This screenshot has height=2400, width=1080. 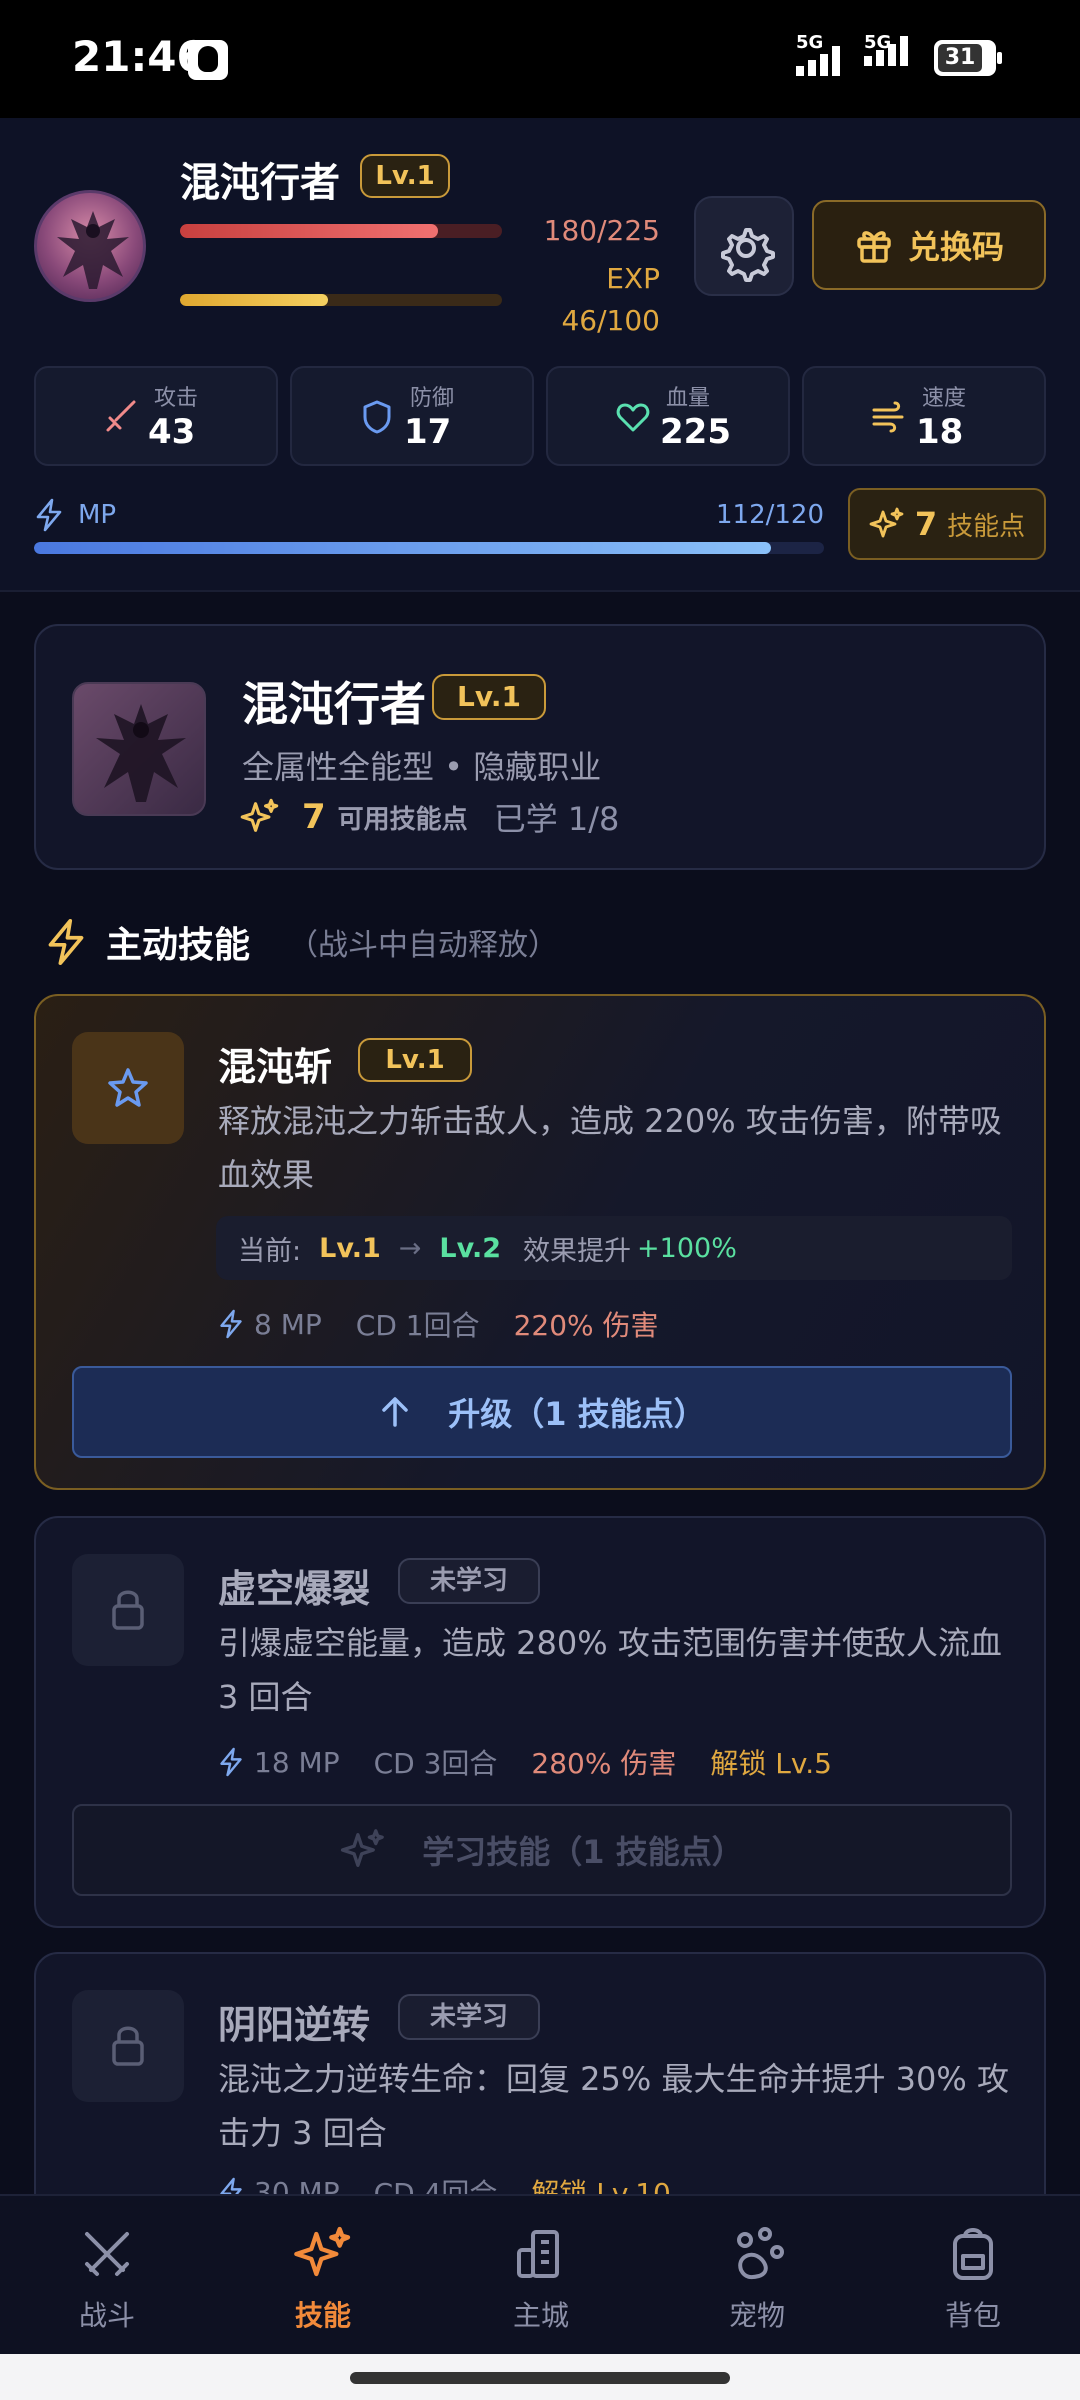 What do you see at coordinates (294, 2025) in the screenshot?
I see `skill-name: 阴阳逆转` at bounding box center [294, 2025].